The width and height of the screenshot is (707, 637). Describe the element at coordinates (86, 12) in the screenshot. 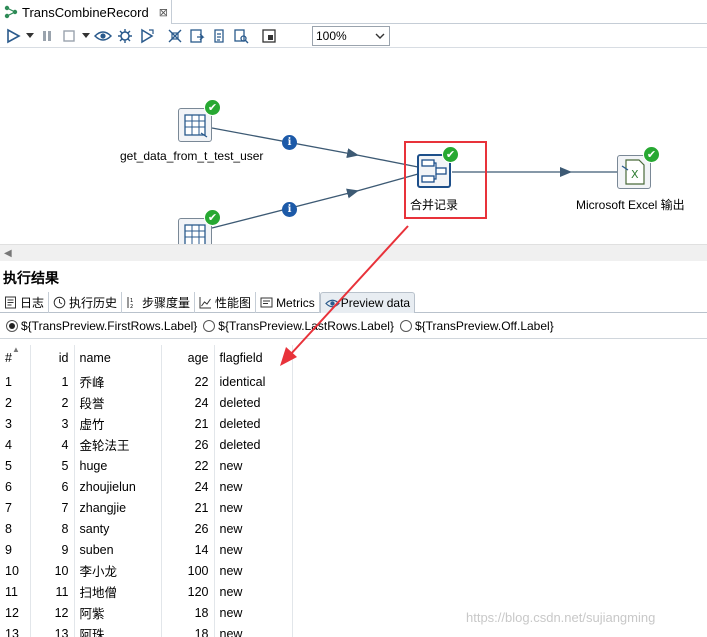

I see `editor-tab-transcombinerecord: TransCombineRecord ⊠` at that location.